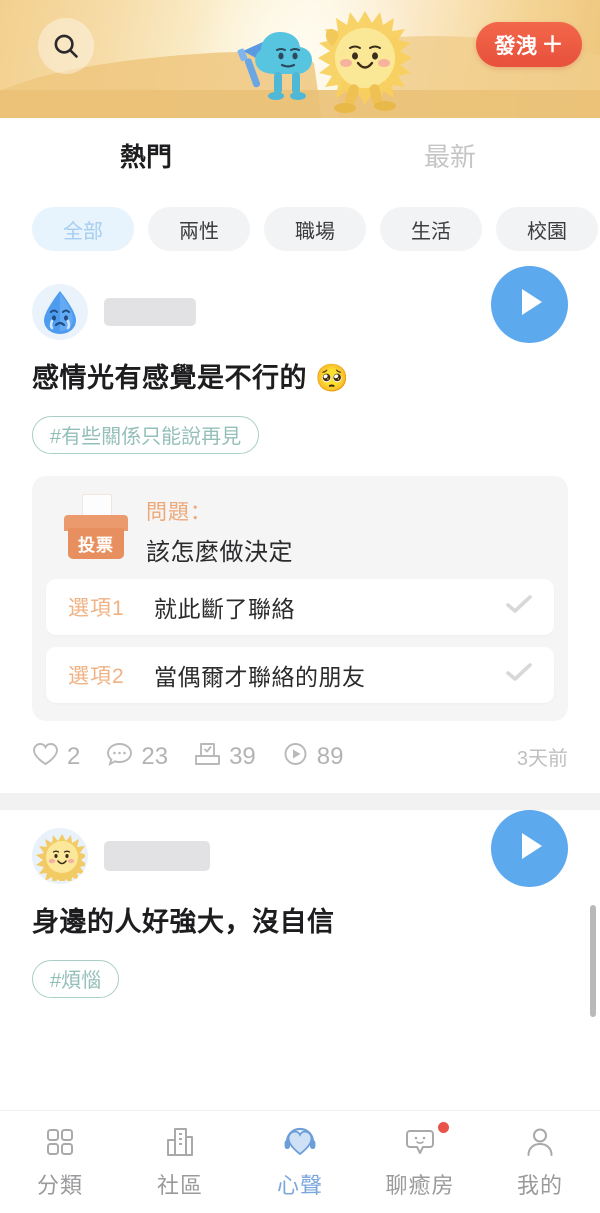  I want to click on category-chip-life: 生活, so click(431, 229).